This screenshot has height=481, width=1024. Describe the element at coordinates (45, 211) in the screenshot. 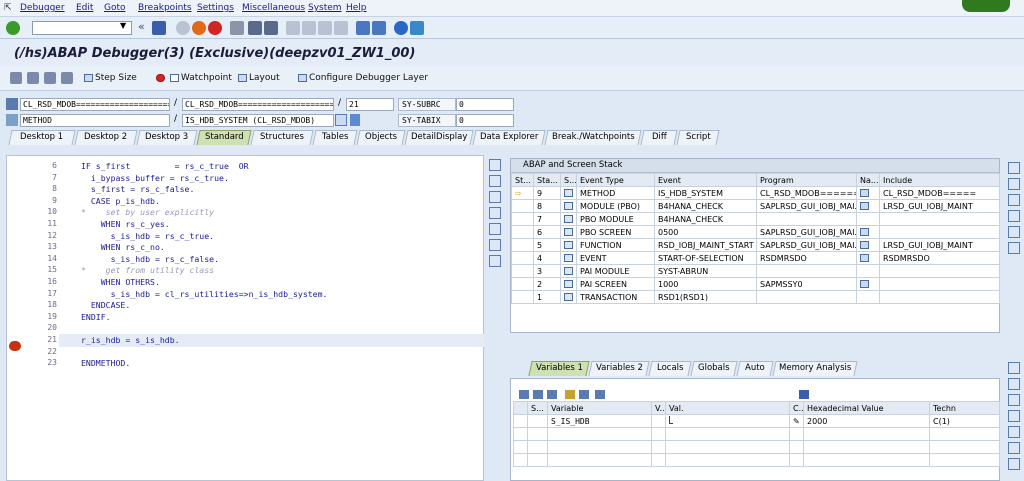

I see `line-number: 10` at that location.